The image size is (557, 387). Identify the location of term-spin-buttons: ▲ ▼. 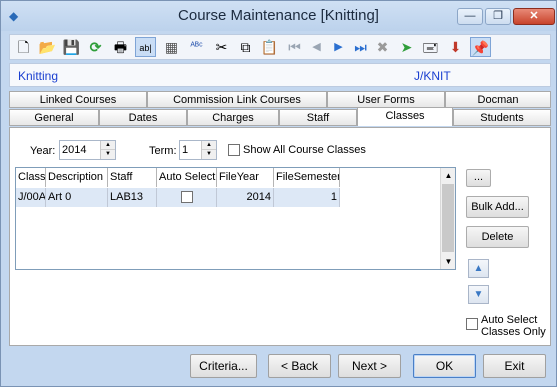
(208, 150).